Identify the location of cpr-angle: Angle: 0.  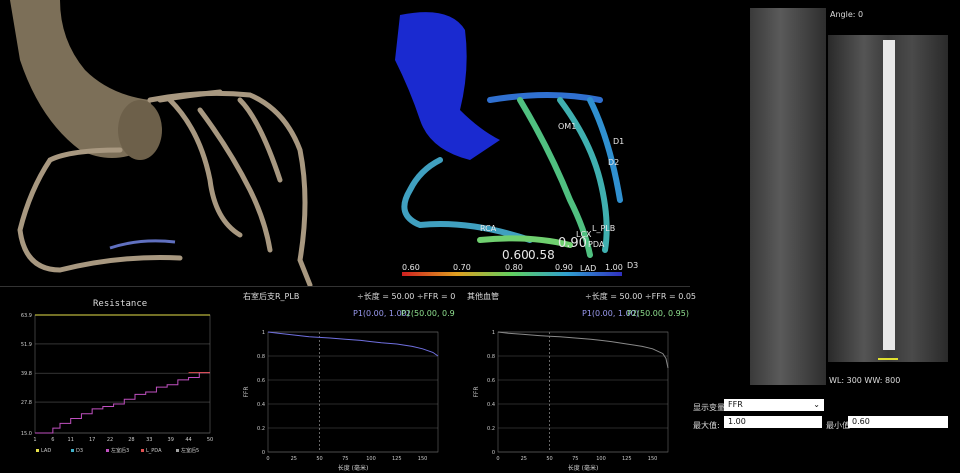
(847, 14).